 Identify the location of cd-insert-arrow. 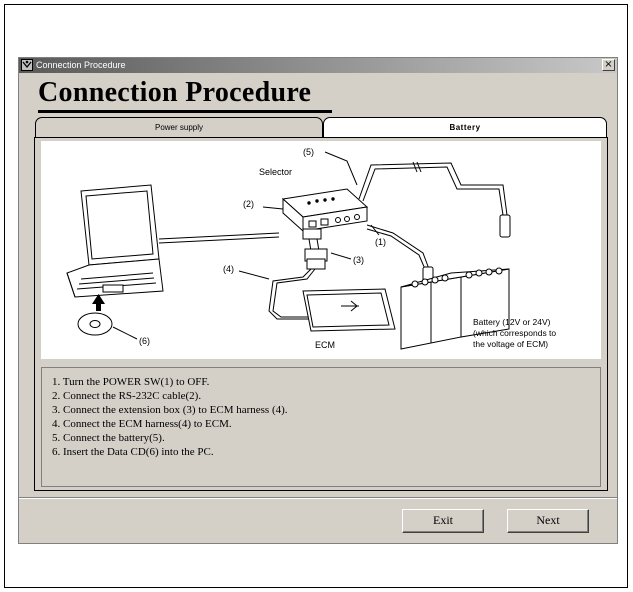
(98, 302).